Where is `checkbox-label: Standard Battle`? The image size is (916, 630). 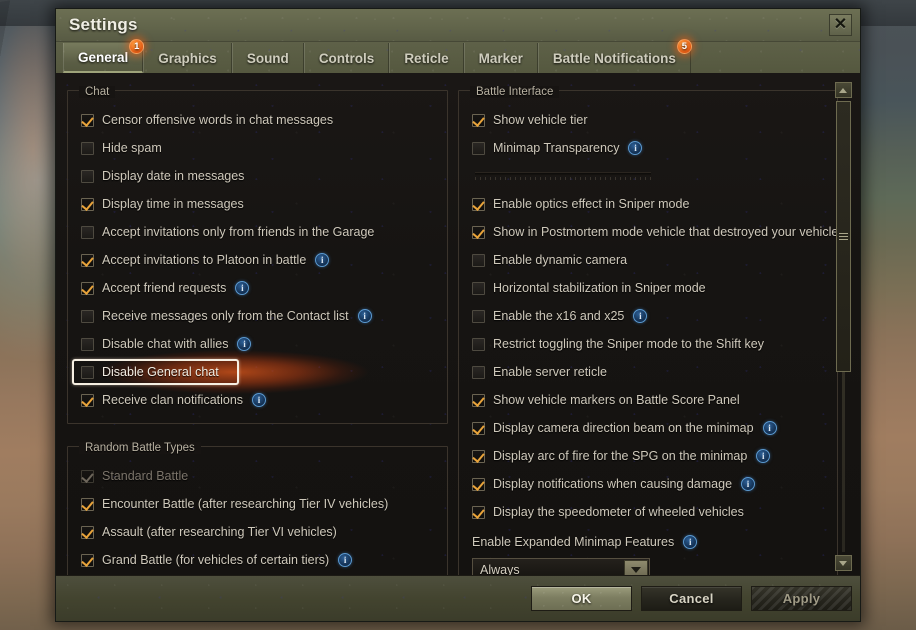 checkbox-label: Standard Battle is located at coordinates (145, 476).